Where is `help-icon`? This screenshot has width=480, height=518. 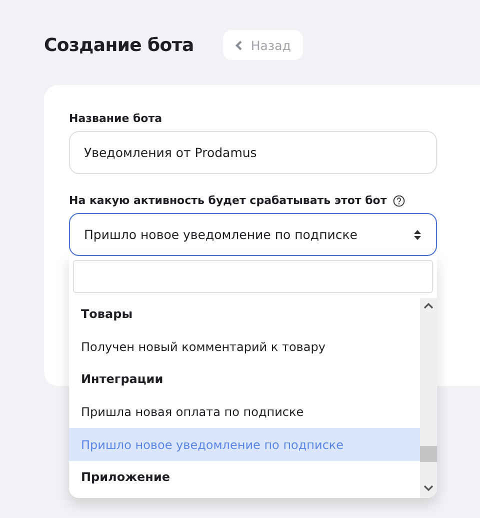 help-icon is located at coordinates (398, 200).